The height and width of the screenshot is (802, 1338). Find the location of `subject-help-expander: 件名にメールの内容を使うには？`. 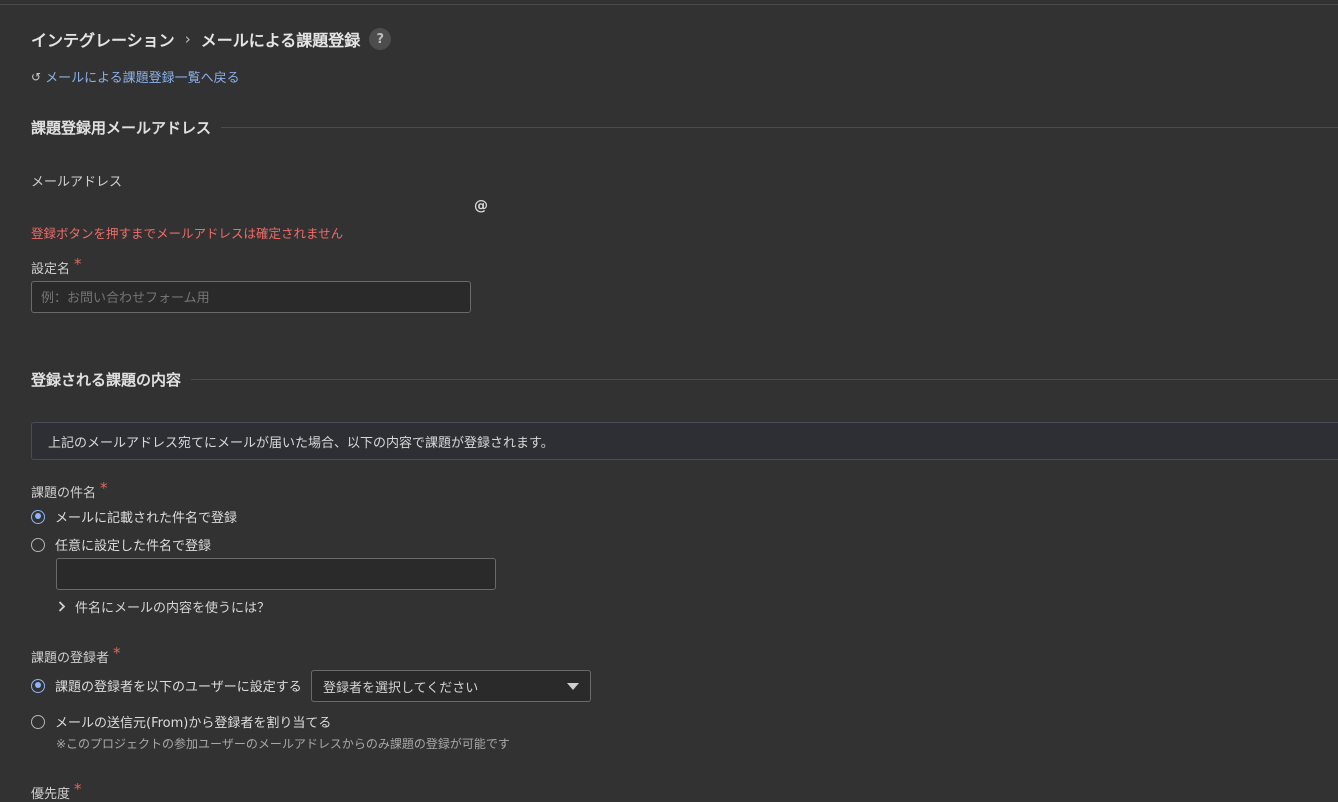

subject-help-expander: 件名にメールの内容を使うには？ is located at coordinates (164, 606).